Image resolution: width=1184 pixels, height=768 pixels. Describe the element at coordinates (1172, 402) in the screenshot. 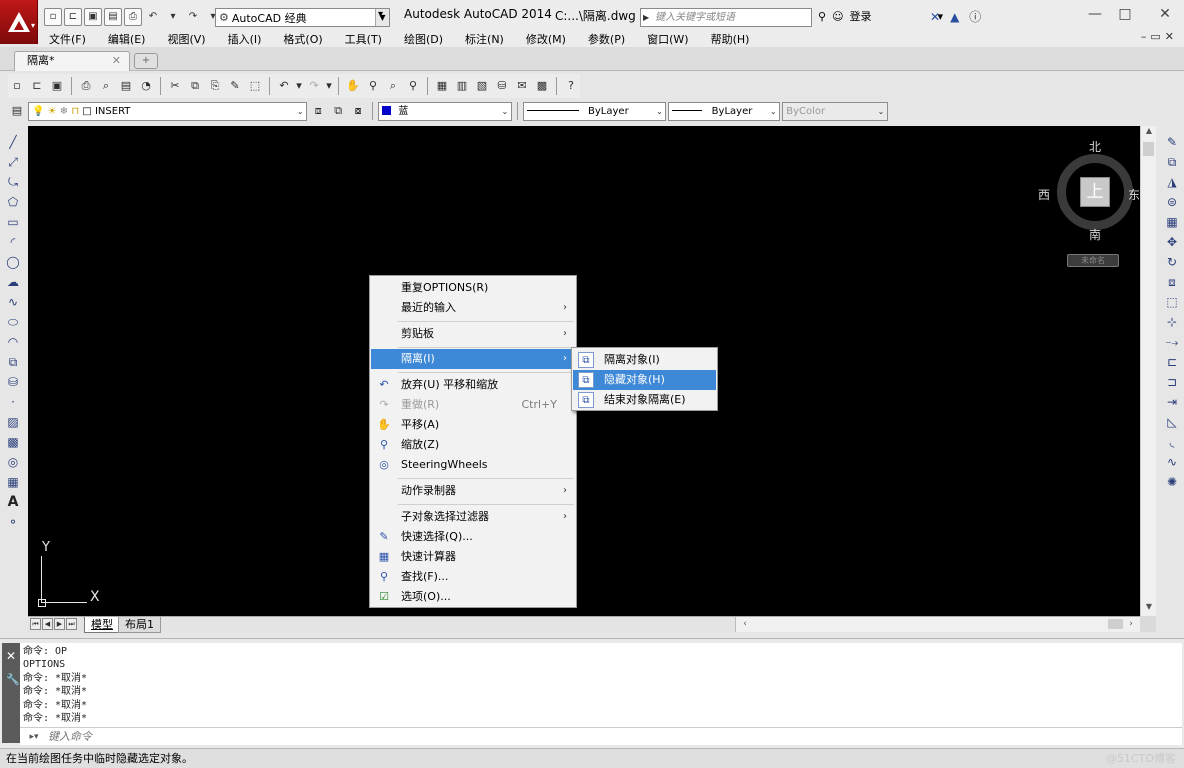

I see `join-icon: ⇥` at that location.